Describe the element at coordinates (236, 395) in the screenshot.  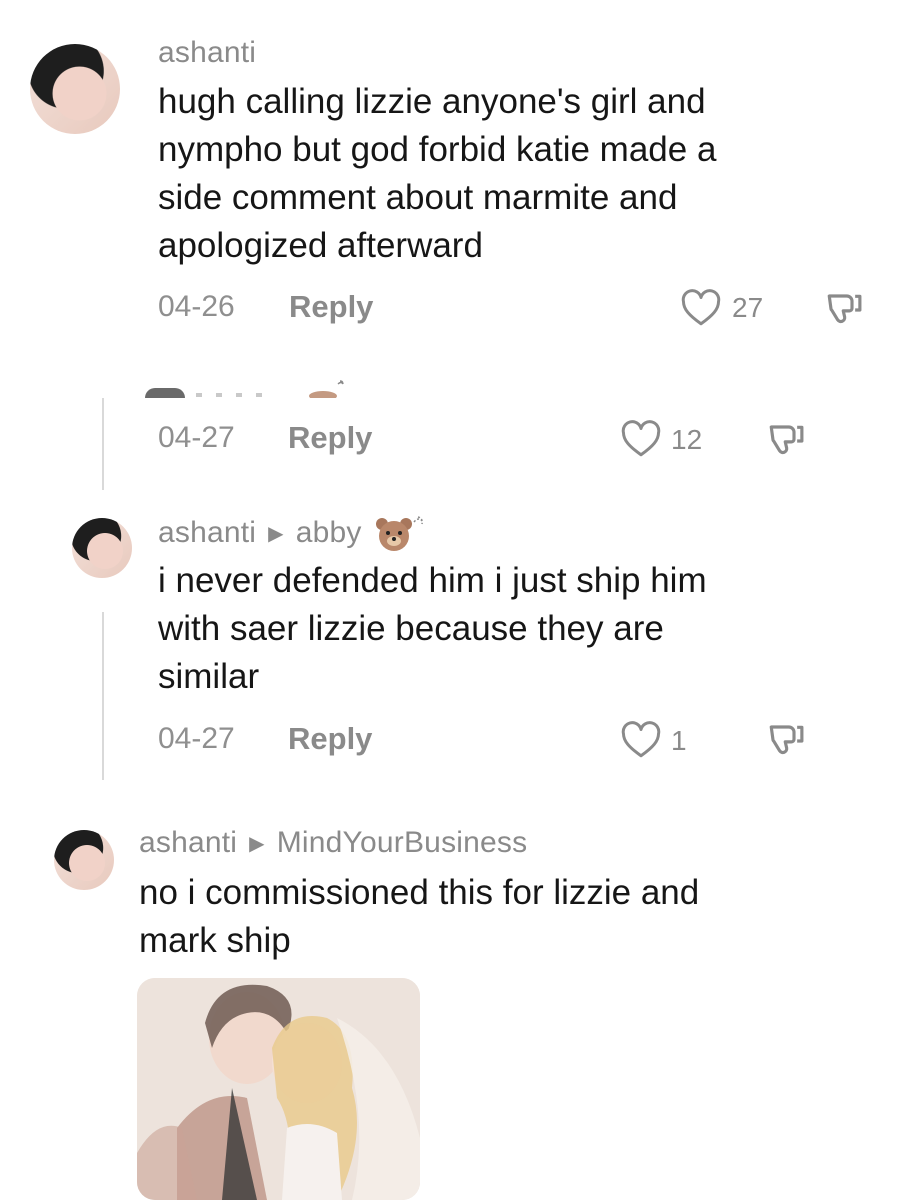
I see `username-fragment` at that location.